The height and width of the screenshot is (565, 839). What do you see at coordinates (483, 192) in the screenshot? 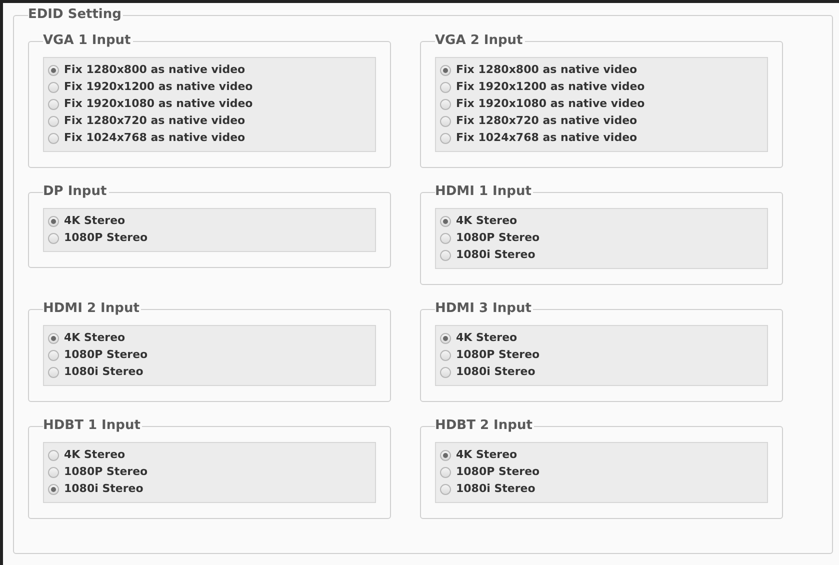
I see `group-title: HDMI 1 Input` at bounding box center [483, 192].